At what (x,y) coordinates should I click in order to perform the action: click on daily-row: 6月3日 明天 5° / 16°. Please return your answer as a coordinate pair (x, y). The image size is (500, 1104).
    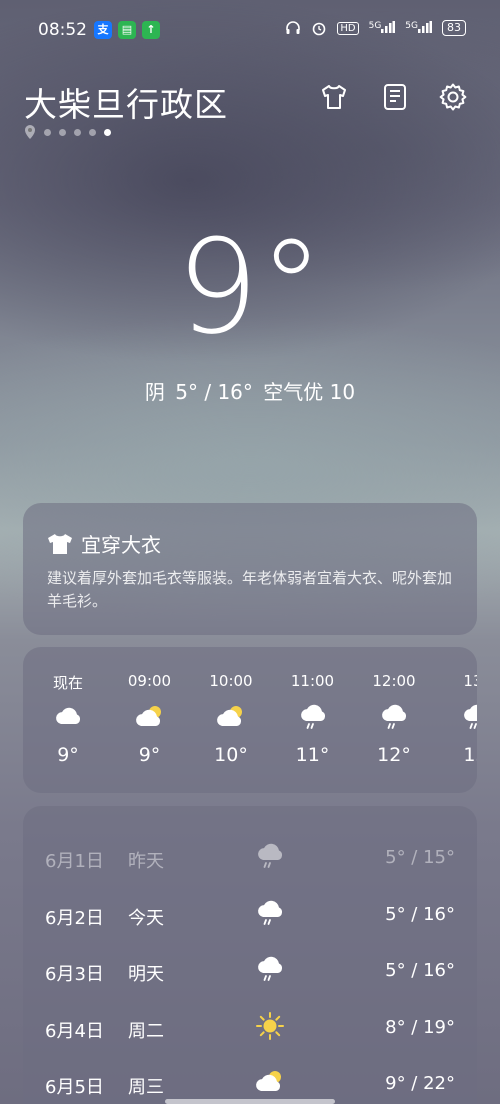
    Looking at the image, I should click on (250, 986).